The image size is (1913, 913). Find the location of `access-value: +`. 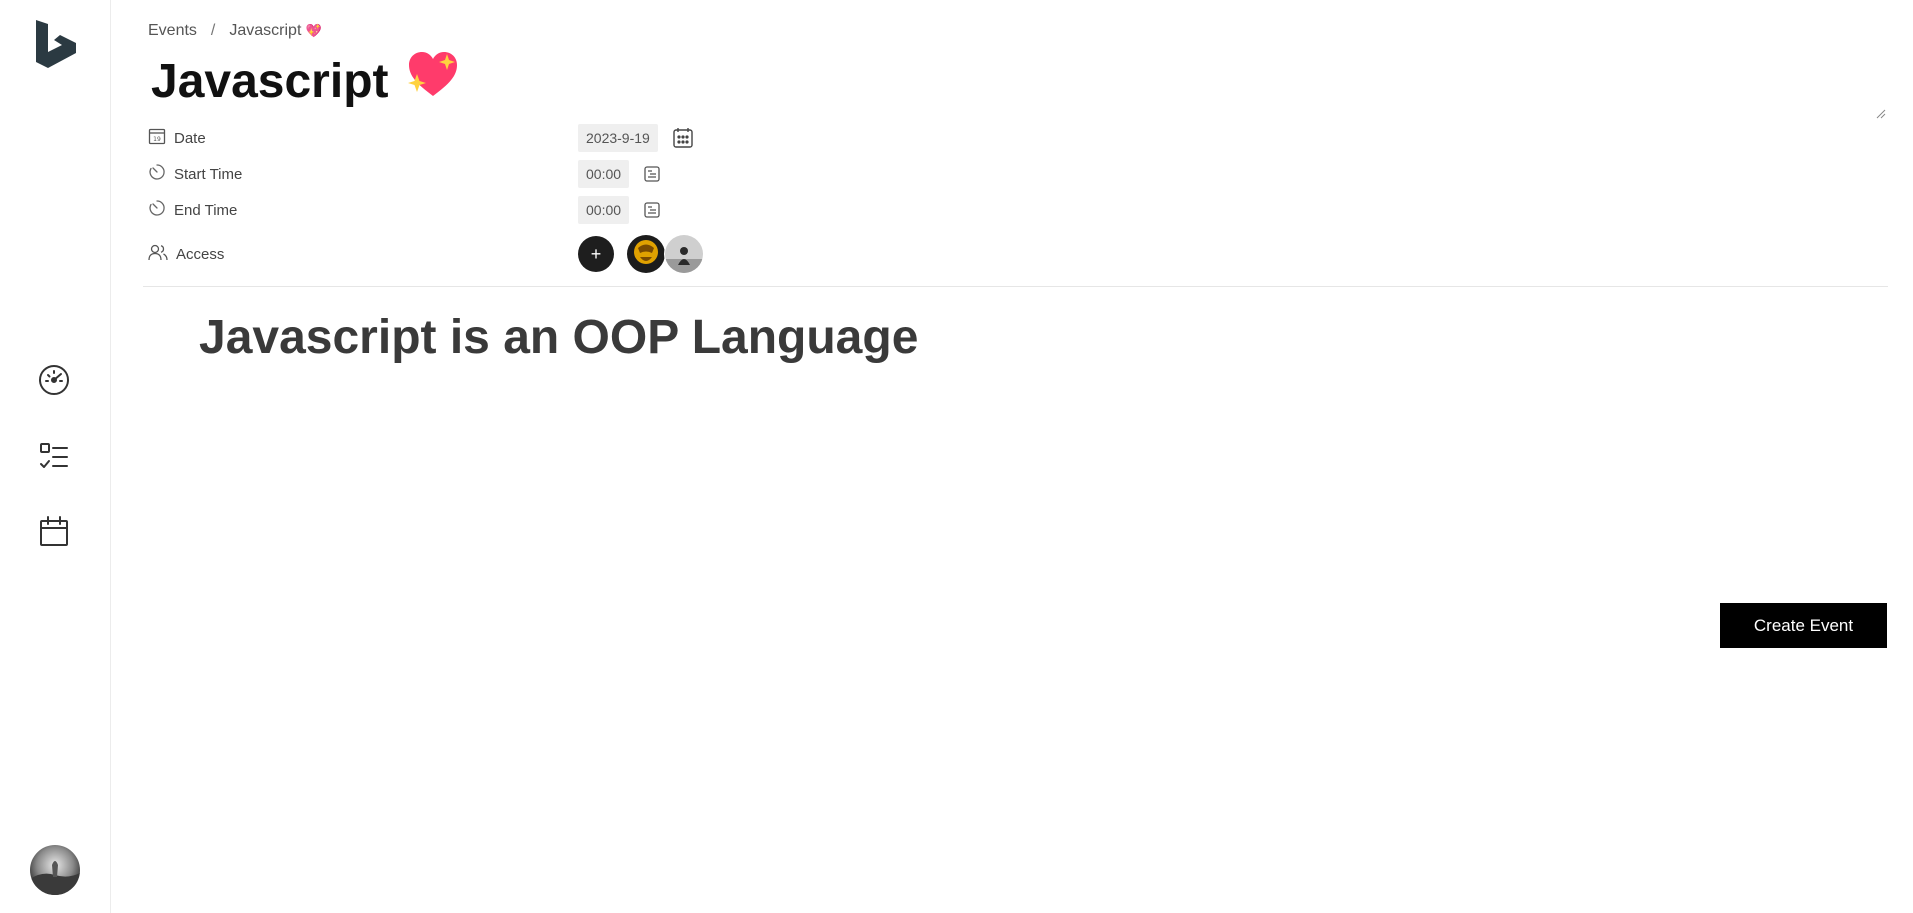

access-value: + is located at coordinates (641, 254).